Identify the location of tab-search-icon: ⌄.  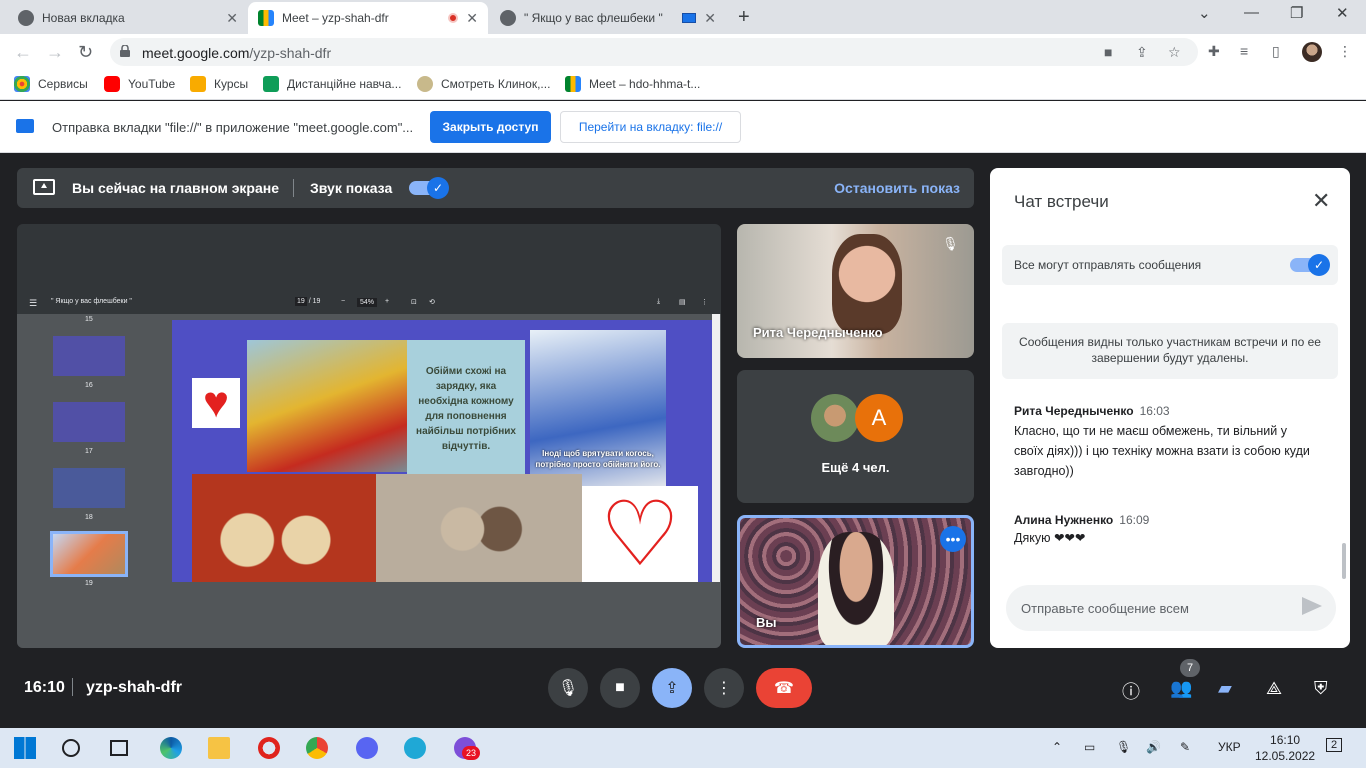
(1204, 13).